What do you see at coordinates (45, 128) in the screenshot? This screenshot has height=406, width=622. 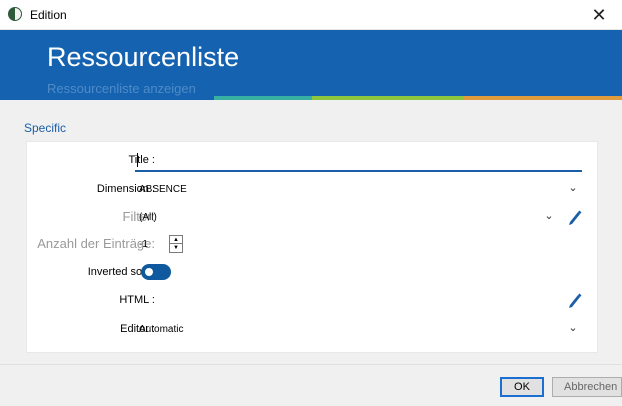 I see `section-title: Specific` at bounding box center [45, 128].